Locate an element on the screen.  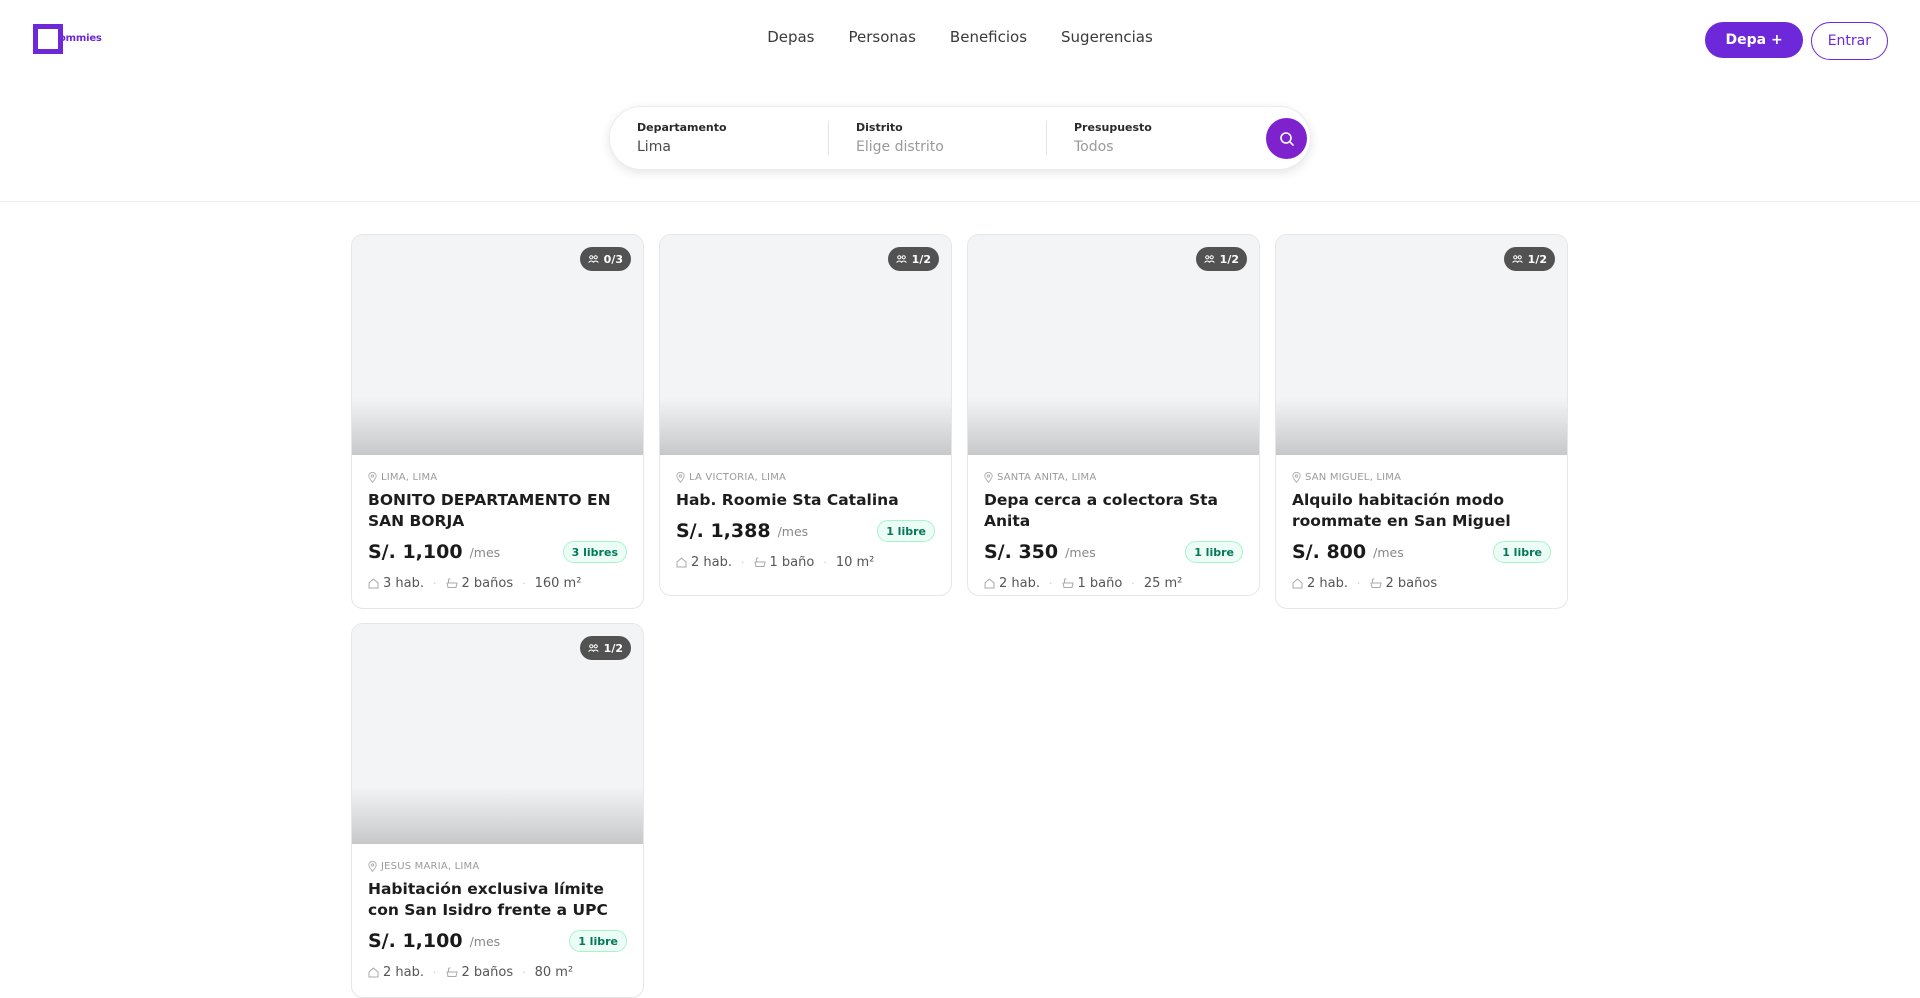
listing-title: BONITO DEPARTAMENTO EN SAN BORJA is located at coordinates (489, 510).